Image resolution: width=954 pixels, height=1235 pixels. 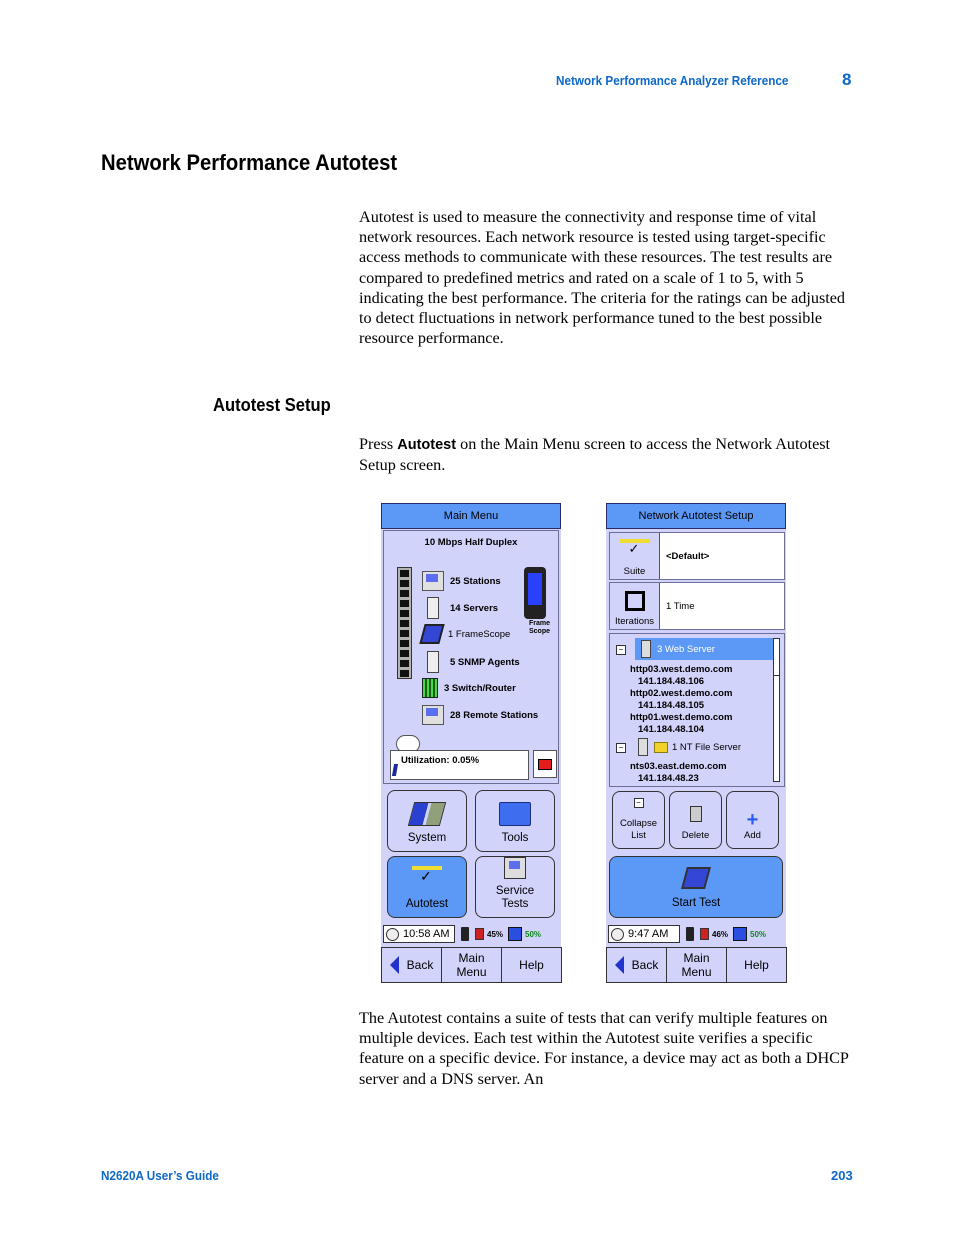 I want to click on link-speed-label: 10 Mbps Half Duplex, so click(x=471, y=542).